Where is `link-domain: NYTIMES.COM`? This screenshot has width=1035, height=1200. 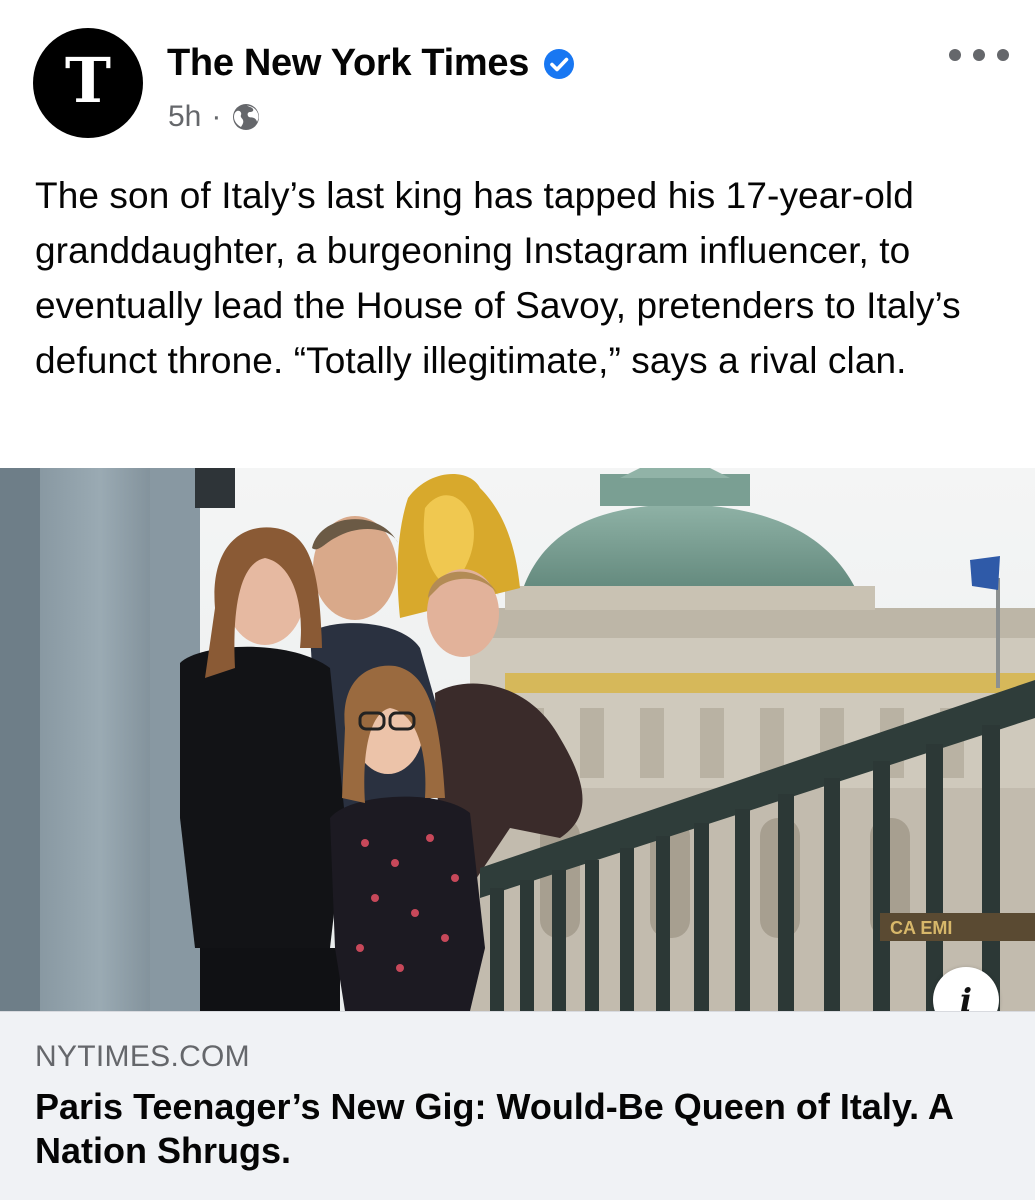
link-domain: NYTIMES.COM is located at coordinates (142, 1056).